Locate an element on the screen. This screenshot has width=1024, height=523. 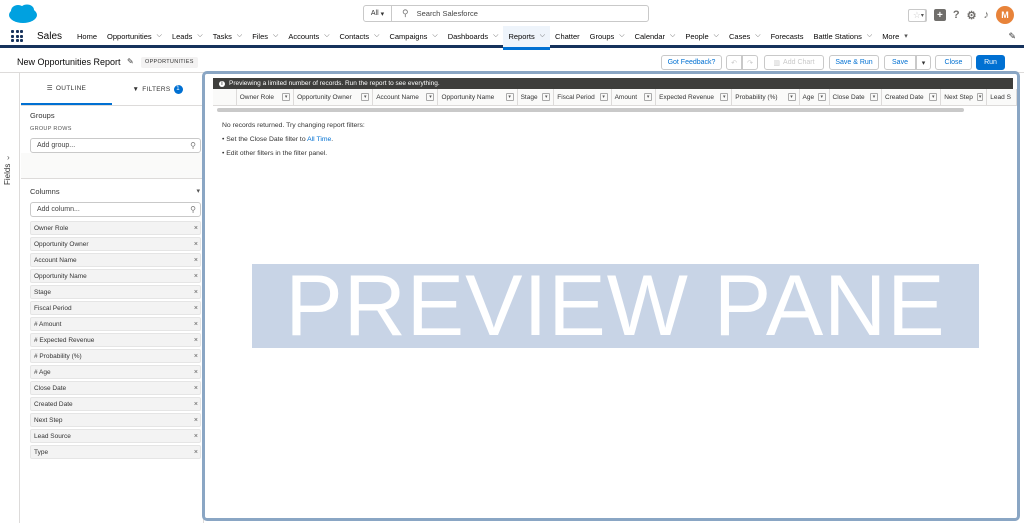
edit-title-pencil-icon: ✎ is located at coordinates (130, 61).